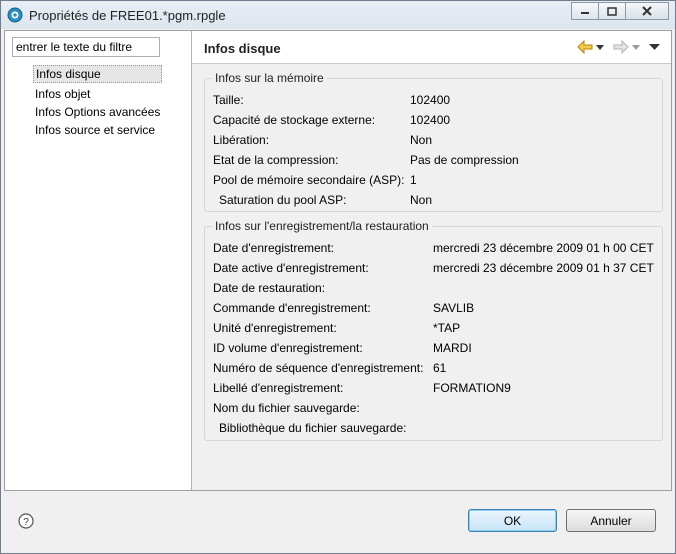  I want to click on save-volume-value: MARDI, so click(452, 348).